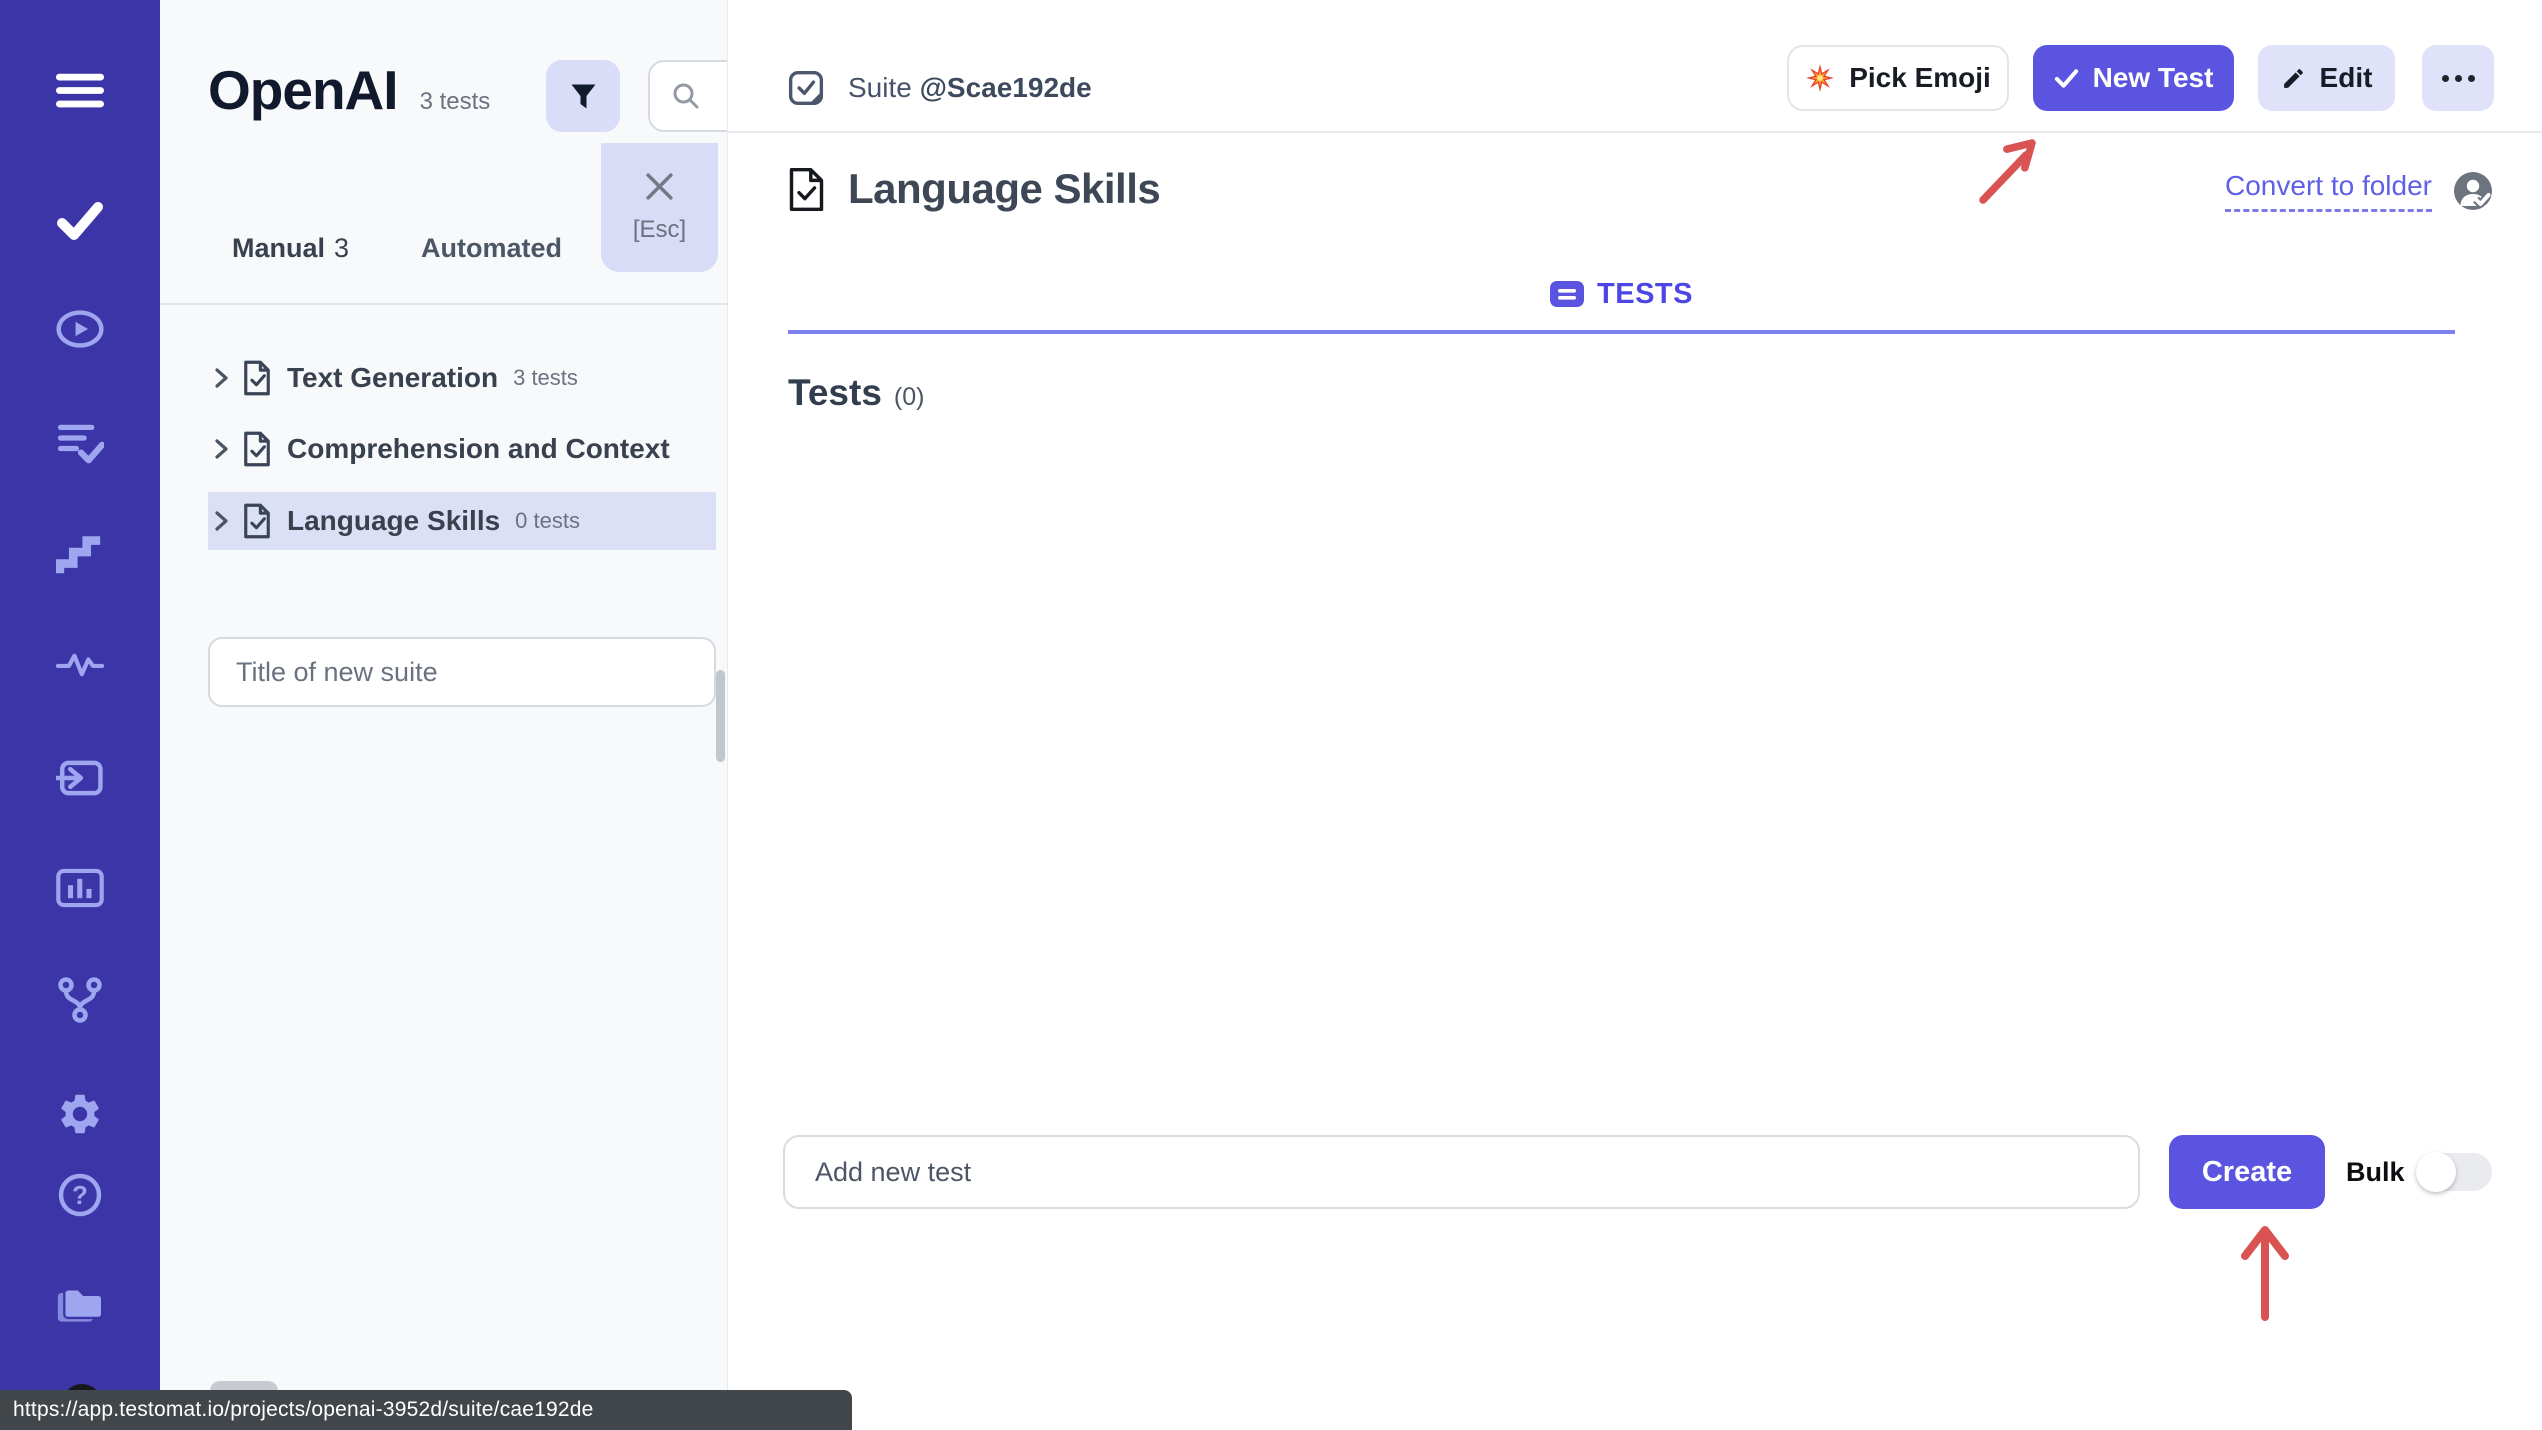 The height and width of the screenshot is (1430, 2542). I want to click on project-title: OpenAI, so click(303, 90).